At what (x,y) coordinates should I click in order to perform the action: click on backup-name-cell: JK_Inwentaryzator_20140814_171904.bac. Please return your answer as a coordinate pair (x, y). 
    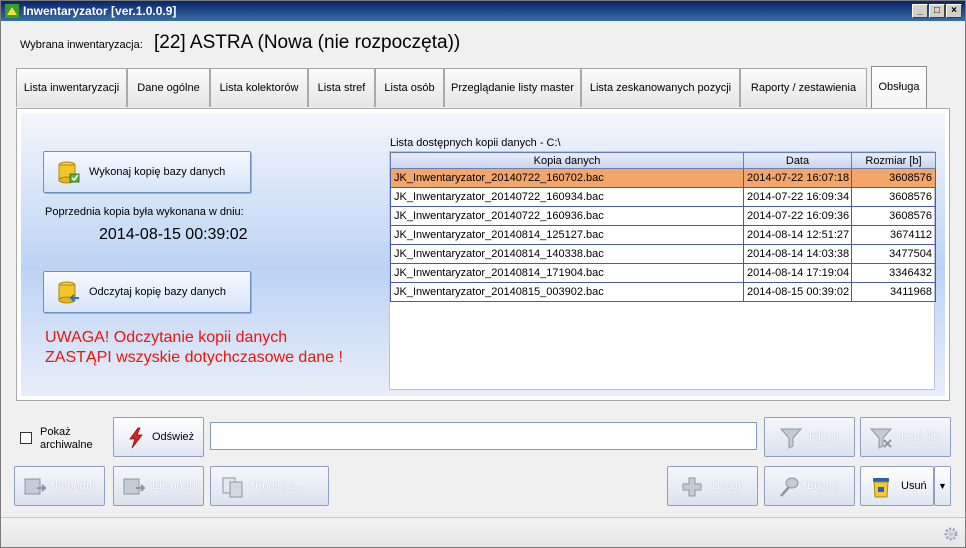
    Looking at the image, I should click on (567, 273).